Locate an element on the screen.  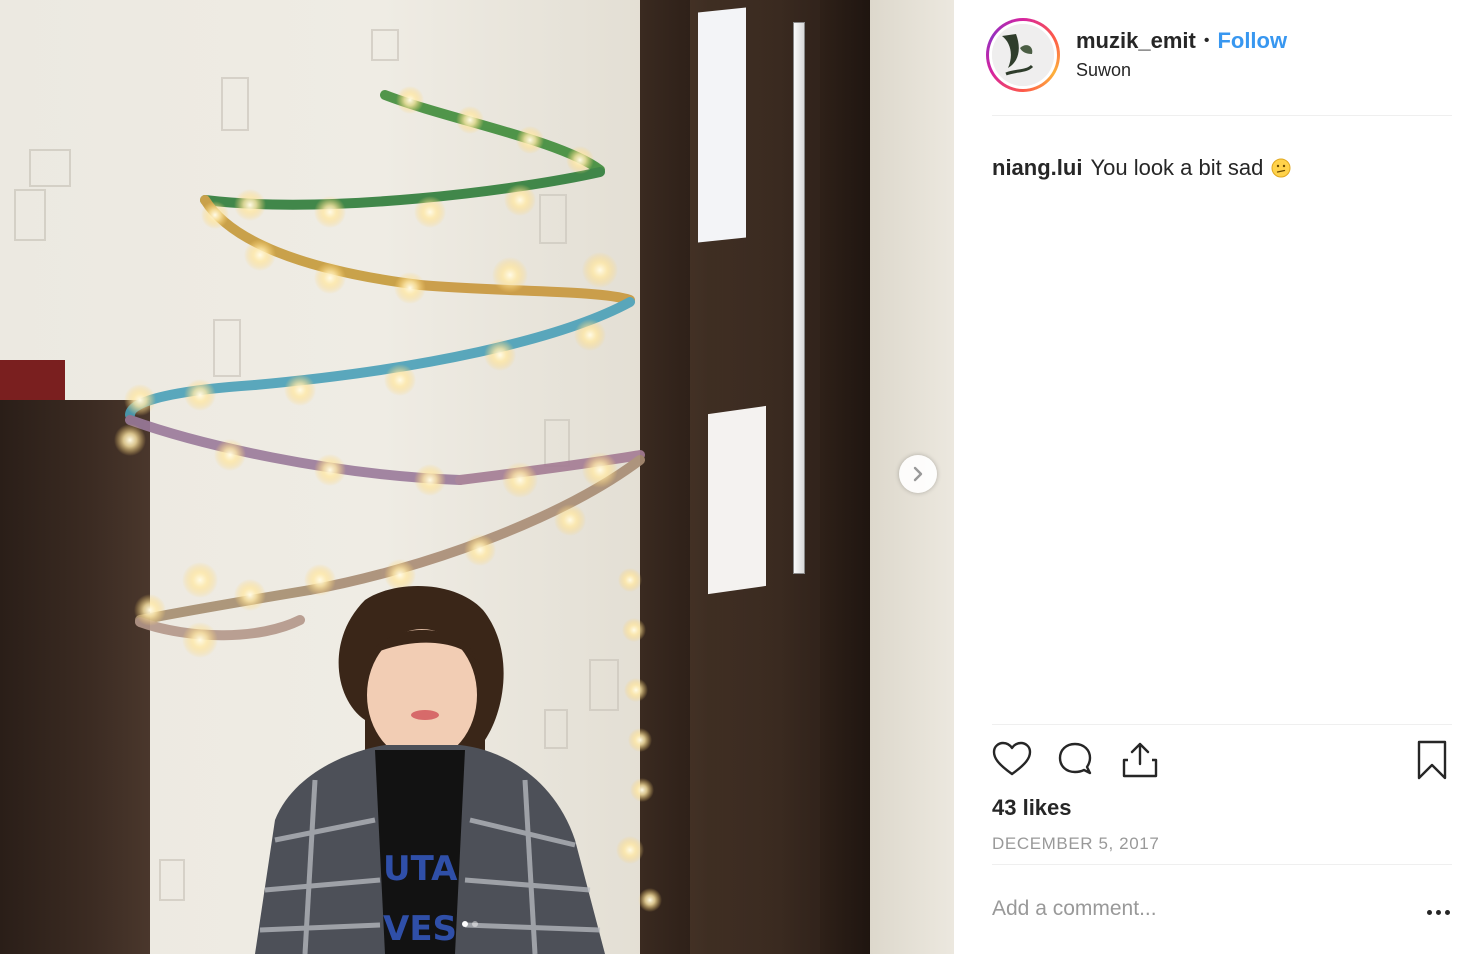
more-options-icon is located at coordinates (1438, 912).